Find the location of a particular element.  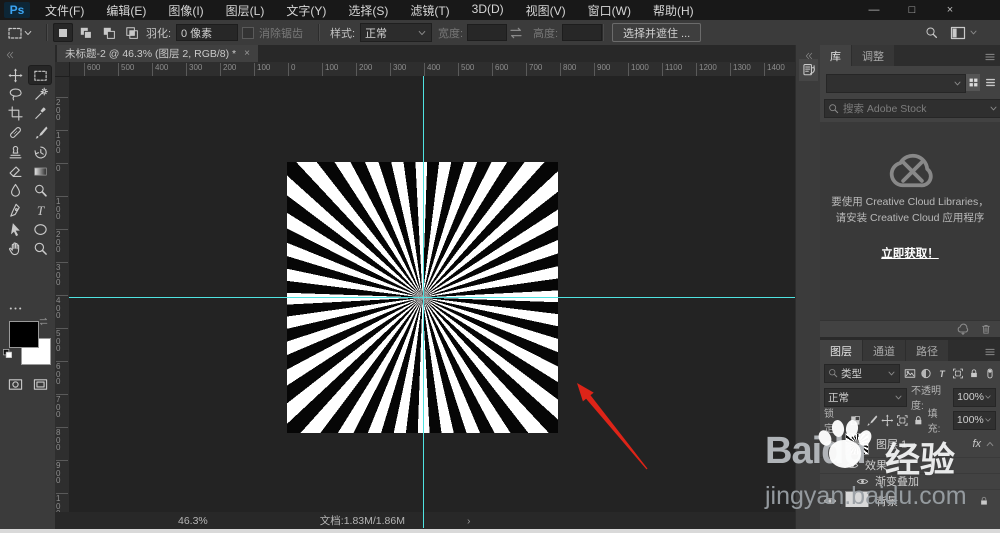

lock-transparent-icon is located at coordinates (855, 420).